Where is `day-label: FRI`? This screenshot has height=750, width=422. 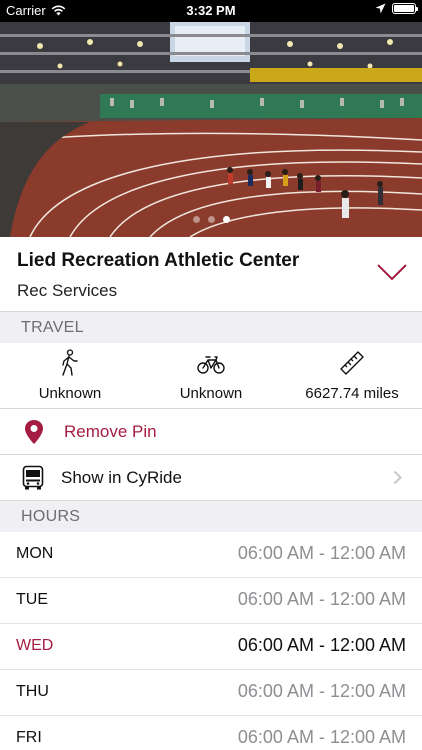 day-label: FRI is located at coordinates (29, 737).